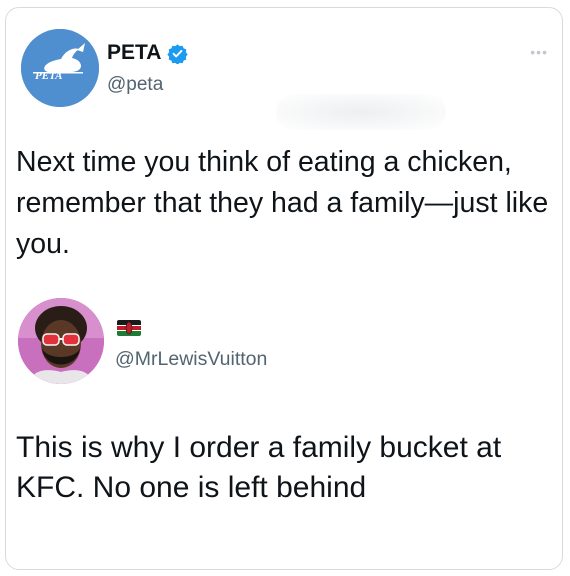 This screenshot has width=570, height=576. What do you see at coordinates (361, 112) in the screenshot?
I see `blurred-region` at bounding box center [361, 112].